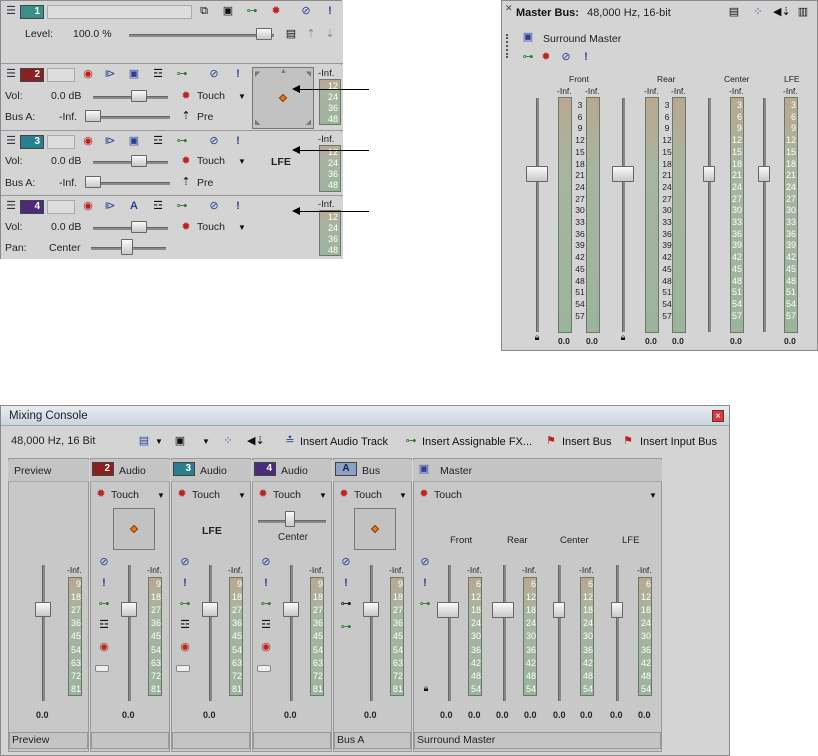  Describe the element at coordinates (139, 96) in the screenshot. I see `vol-slider-knob` at that location.